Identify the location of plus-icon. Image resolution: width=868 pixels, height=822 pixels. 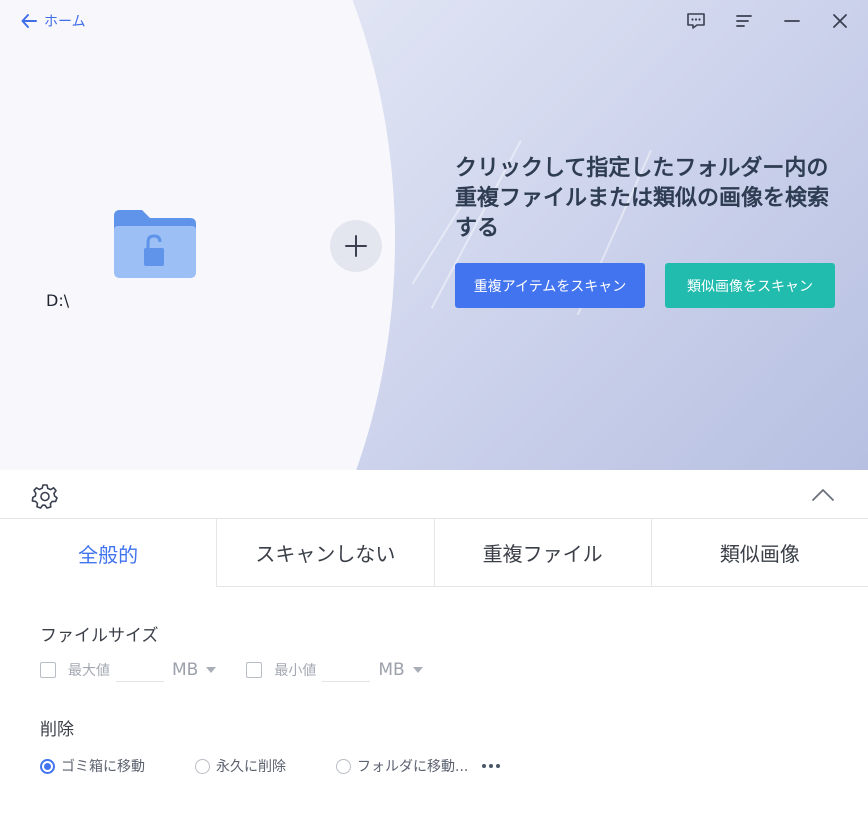
(356, 246).